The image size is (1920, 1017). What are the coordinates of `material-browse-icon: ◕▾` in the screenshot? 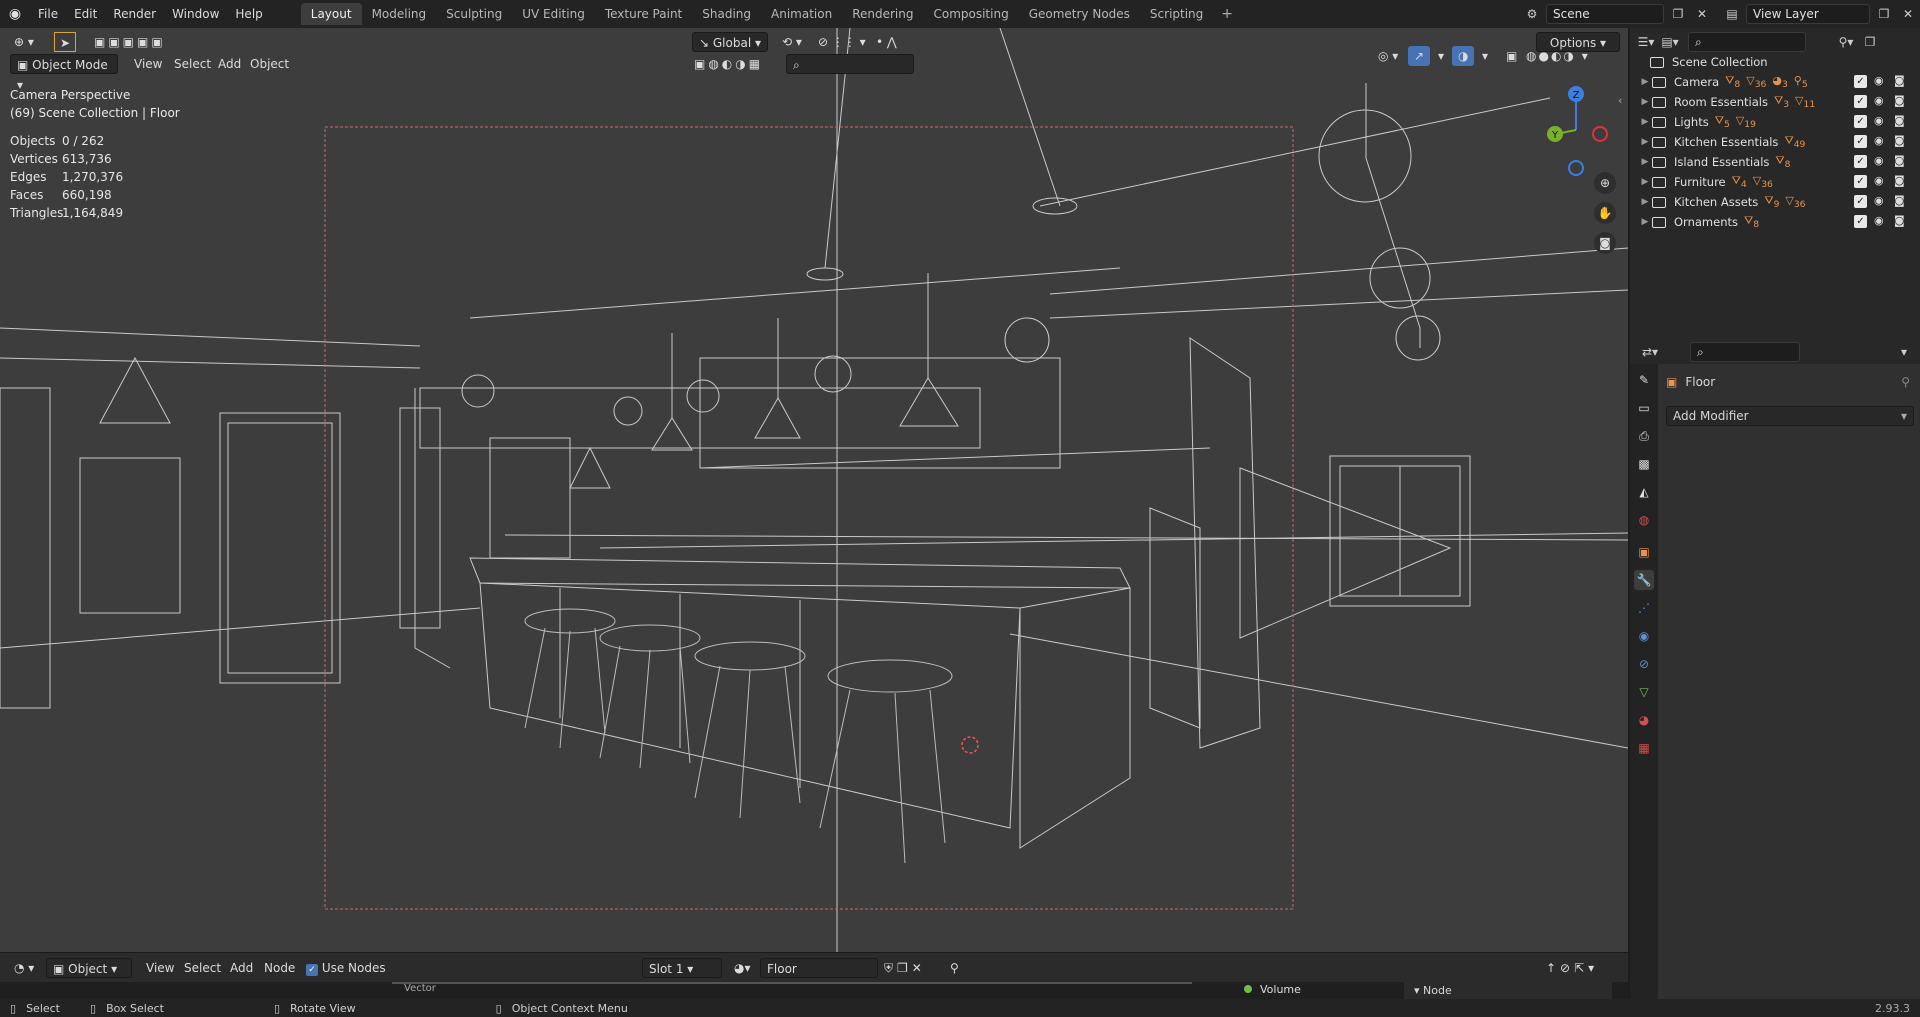 It's located at (742, 968).